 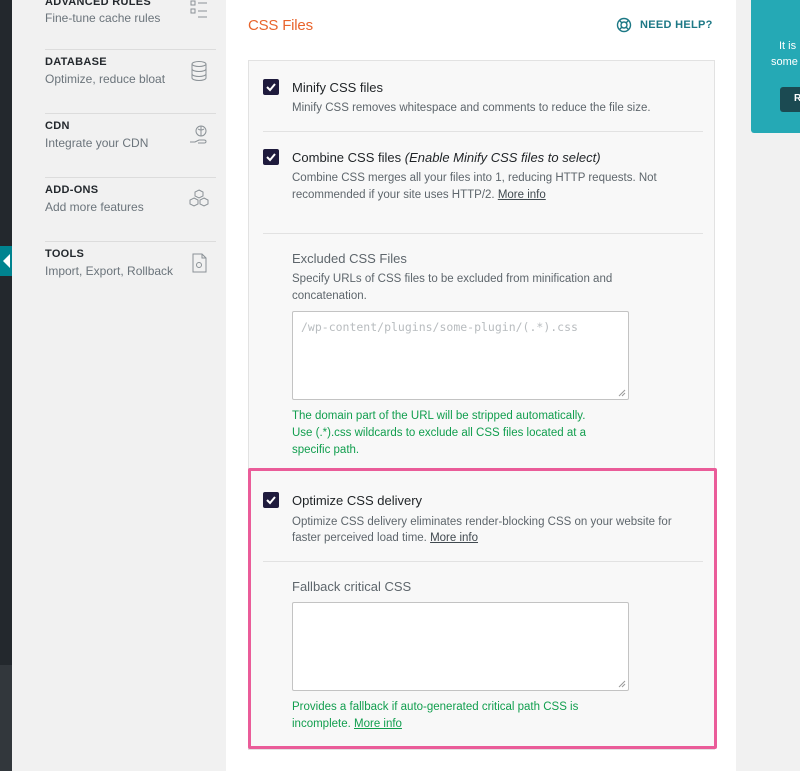 I want to click on sidebar-item-advanced-rules: ADVANCED RULES Fine-tune cache rules, so click(x=119, y=25).